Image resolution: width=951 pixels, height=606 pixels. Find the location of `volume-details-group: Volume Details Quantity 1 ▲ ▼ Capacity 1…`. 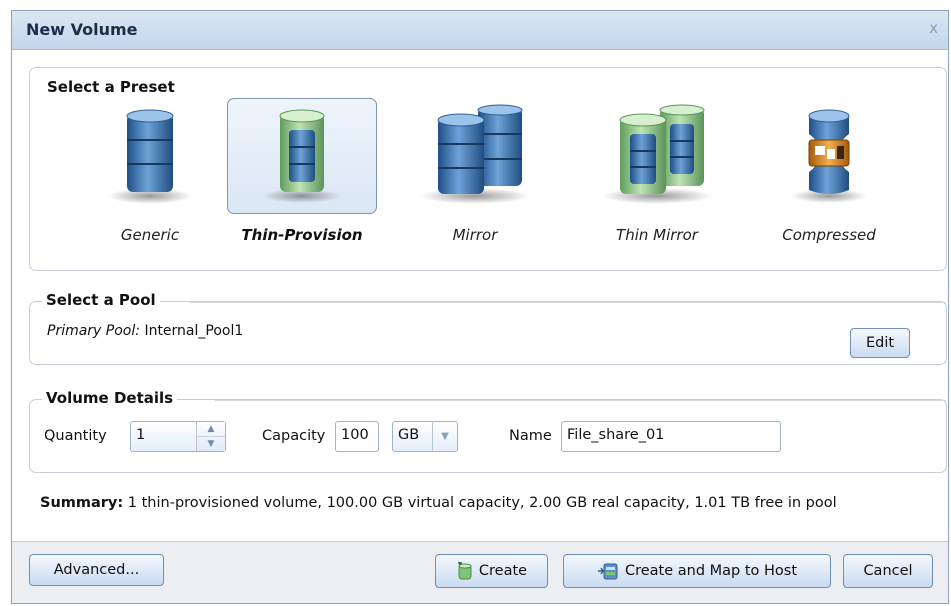

volume-details-group: Volume Details Quantity 1 ▲ ▼ Capacity 1… is located at coordinates (488, 431).